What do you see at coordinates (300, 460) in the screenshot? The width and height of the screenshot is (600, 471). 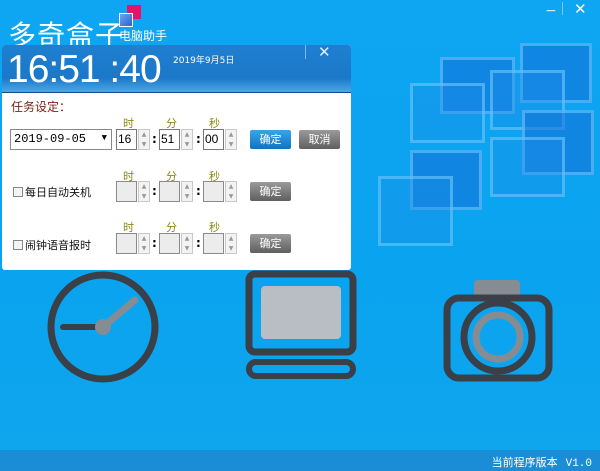 I see `status-bar: 当前程序版本 V1.0` at bounding box center [300, 460].